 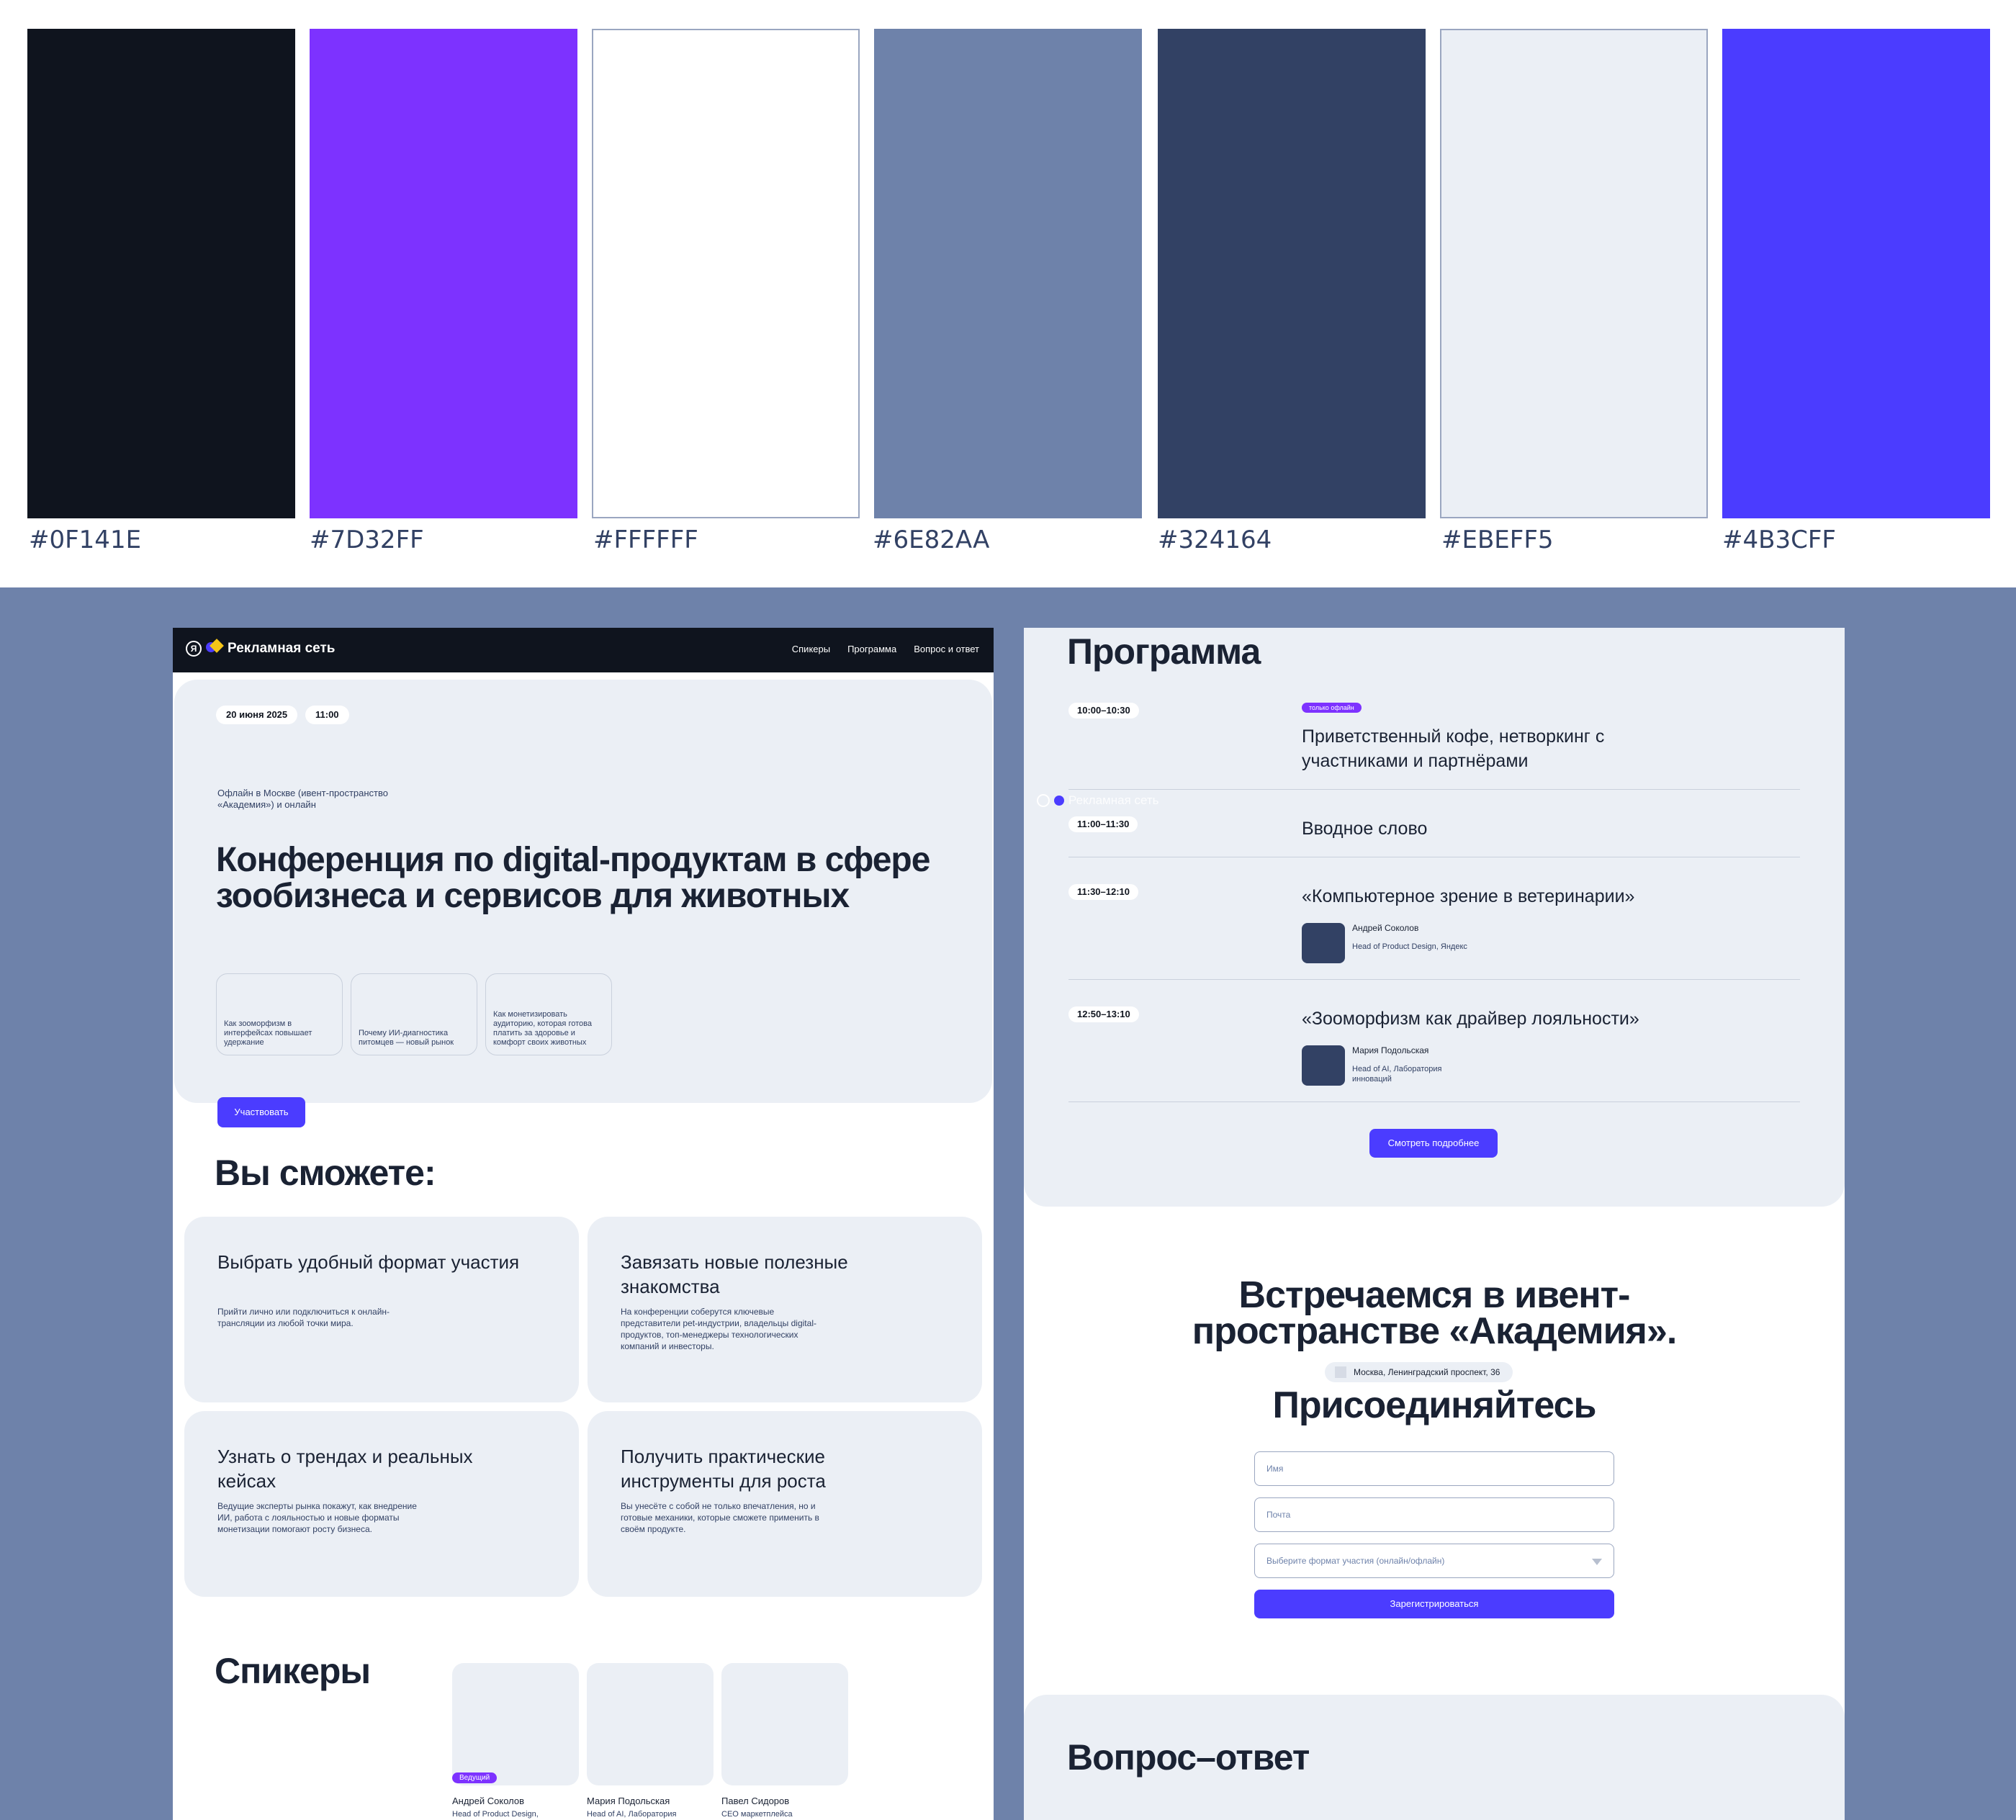 What do you see at coordinates (475, 1777) in the screenshot?
I see `host-badge: Ведущий` at bounding box center [475, 1777].